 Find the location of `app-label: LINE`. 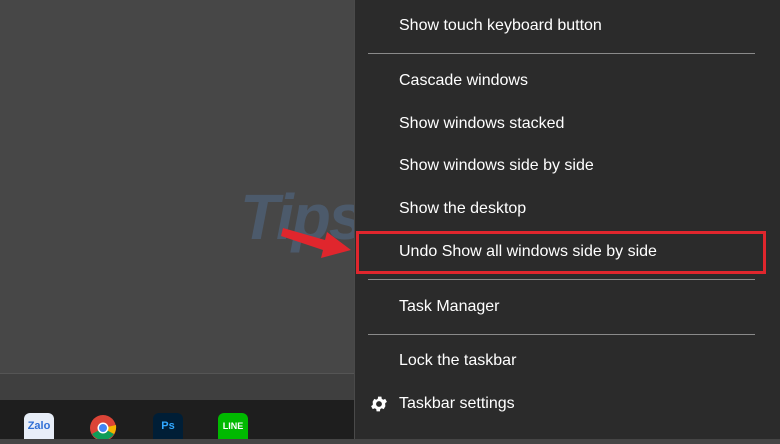

app-label: LINE is located at coordinates (233, 426).